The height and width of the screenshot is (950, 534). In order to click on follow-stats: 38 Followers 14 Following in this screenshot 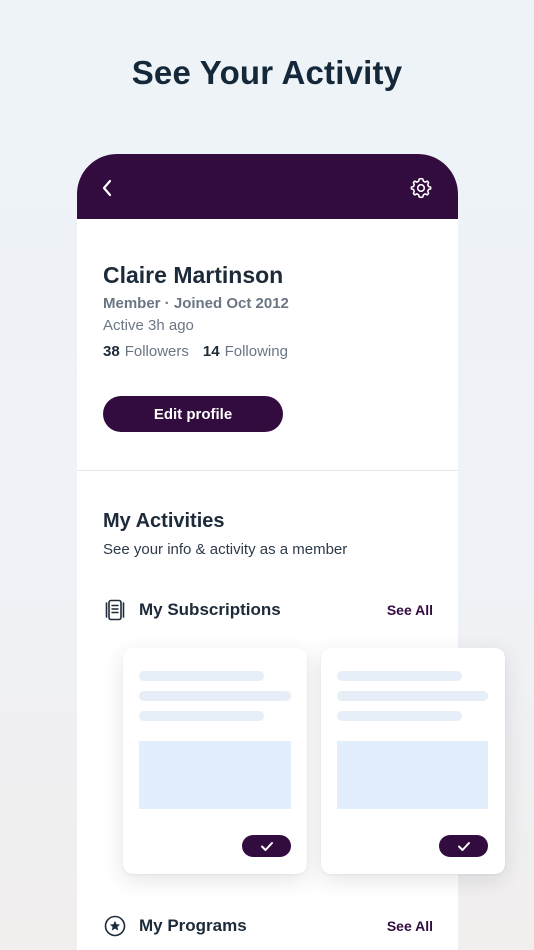, I will do `click(268, 351)`.